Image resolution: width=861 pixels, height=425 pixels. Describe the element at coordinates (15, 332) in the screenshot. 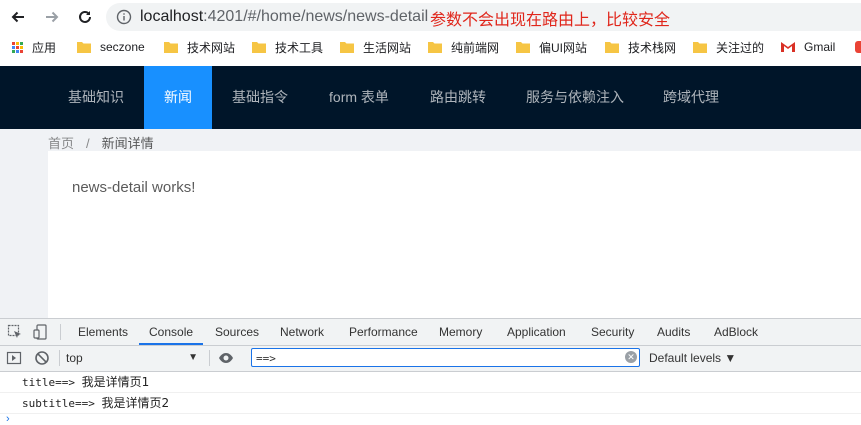

I see `inspect-element-icon` at that location.